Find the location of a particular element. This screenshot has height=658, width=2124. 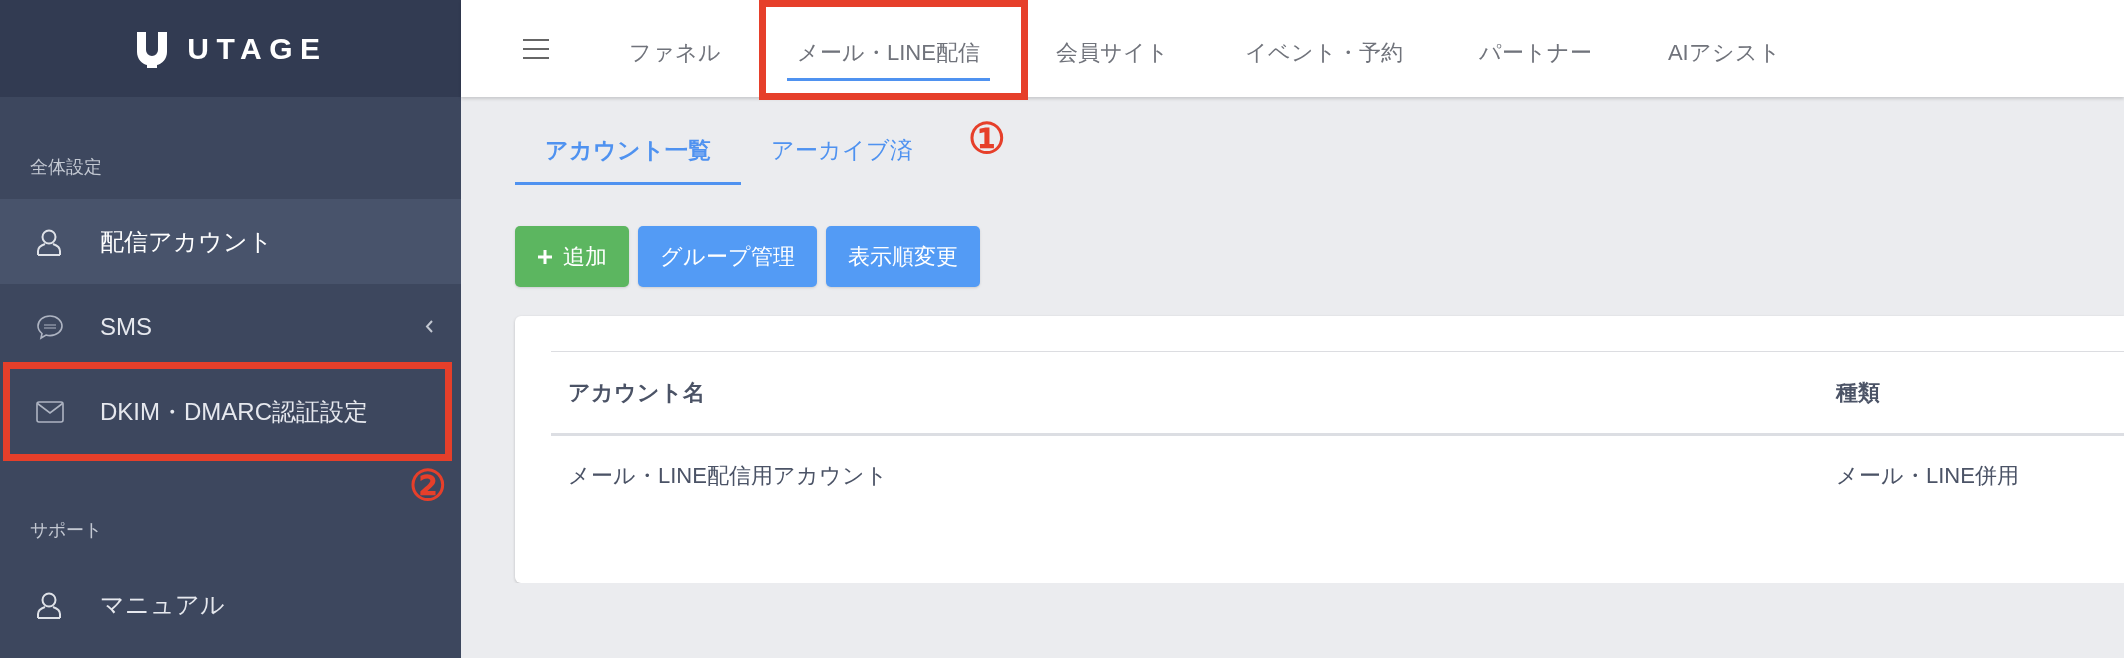

table-cell: メール・LINE併用 is located at coordinates (1971, 474).